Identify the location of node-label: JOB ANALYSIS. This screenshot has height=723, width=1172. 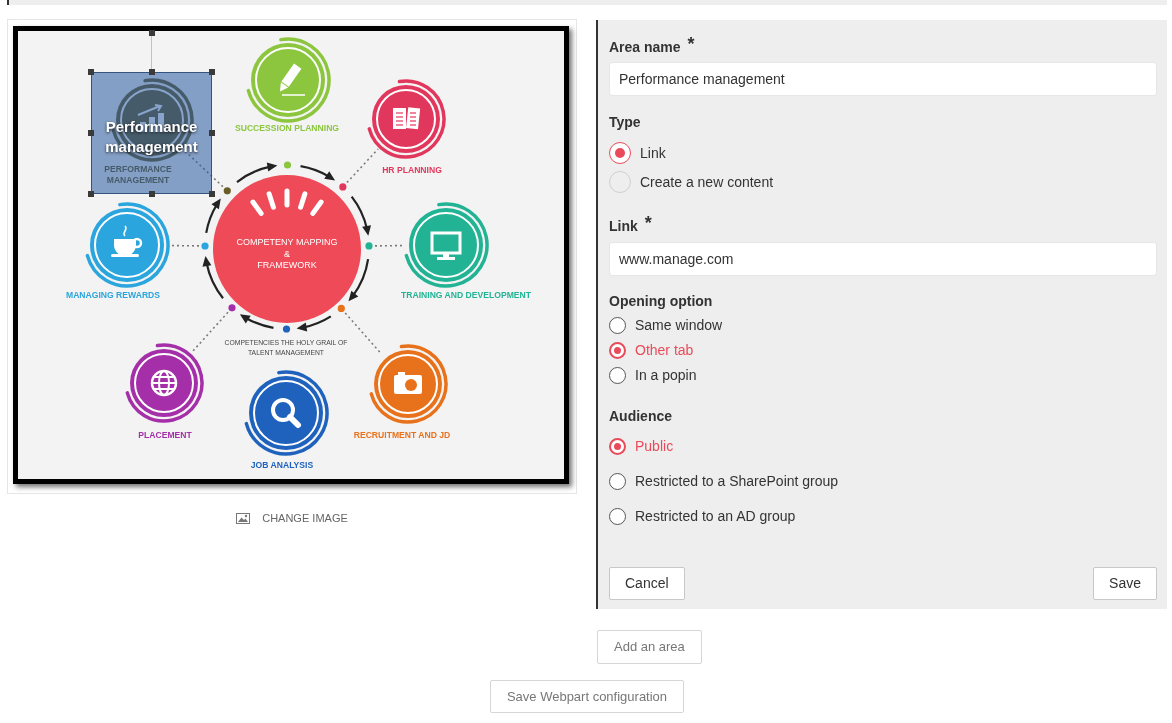
(282, 465).